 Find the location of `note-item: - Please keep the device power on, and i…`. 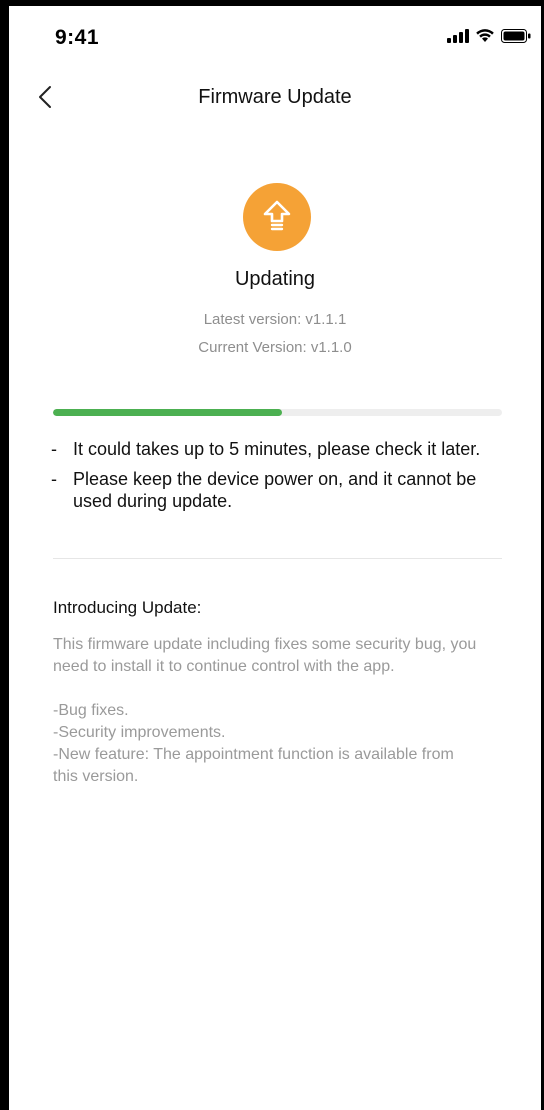

note-item: - Please keep the device power on, and i… is located at coordinates (281, 490).